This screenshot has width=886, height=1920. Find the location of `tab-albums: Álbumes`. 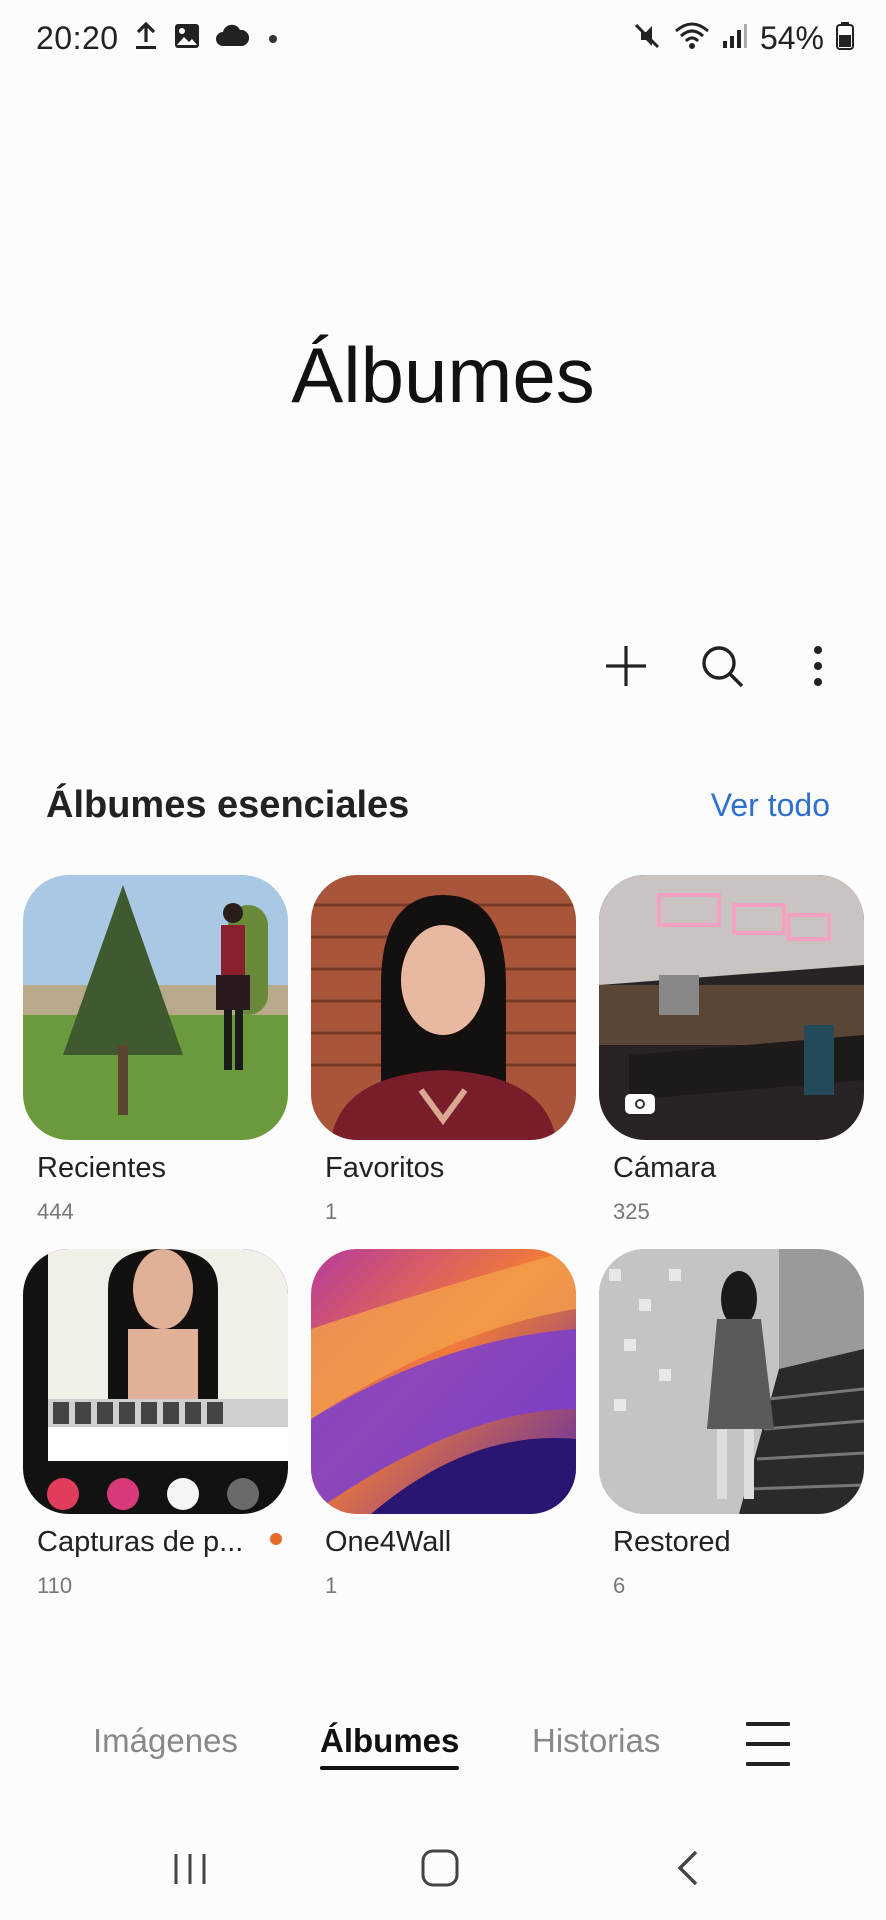

tab-albums: Álbumes is located at coordinates (390, 1746).